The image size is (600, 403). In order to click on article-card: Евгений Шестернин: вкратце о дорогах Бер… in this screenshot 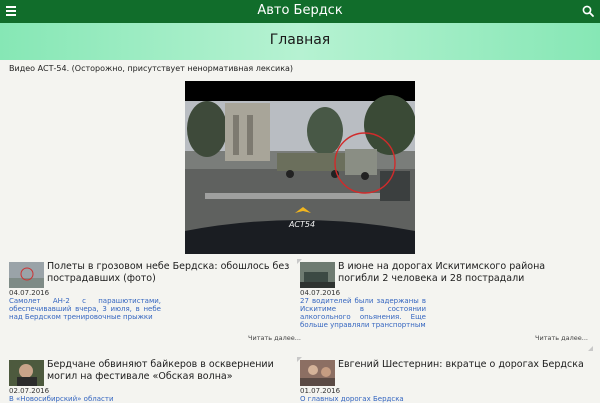, I will do `click(443, 380)`.